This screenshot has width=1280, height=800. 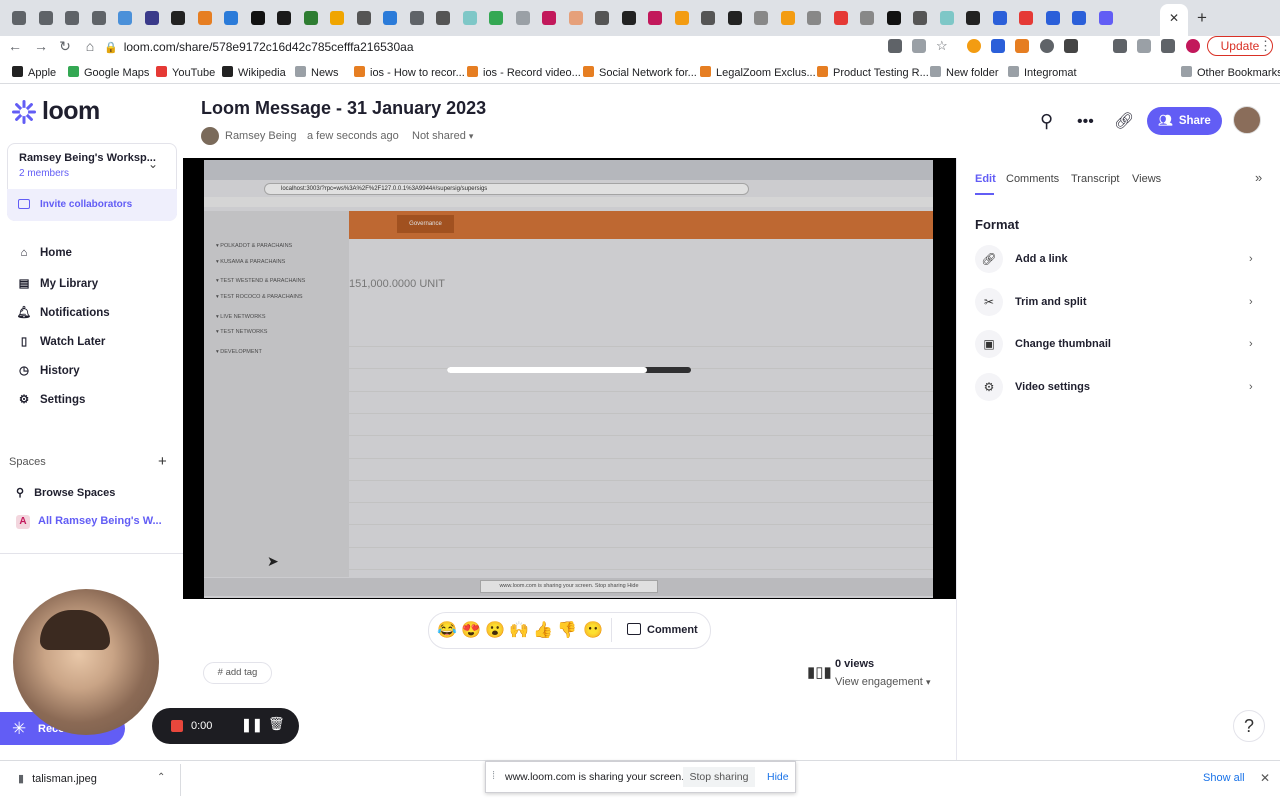 What do you see at coordinates (1144, 46) in the screenshot?
I see `reading-list-icon` at bounding box center [1144, 46].